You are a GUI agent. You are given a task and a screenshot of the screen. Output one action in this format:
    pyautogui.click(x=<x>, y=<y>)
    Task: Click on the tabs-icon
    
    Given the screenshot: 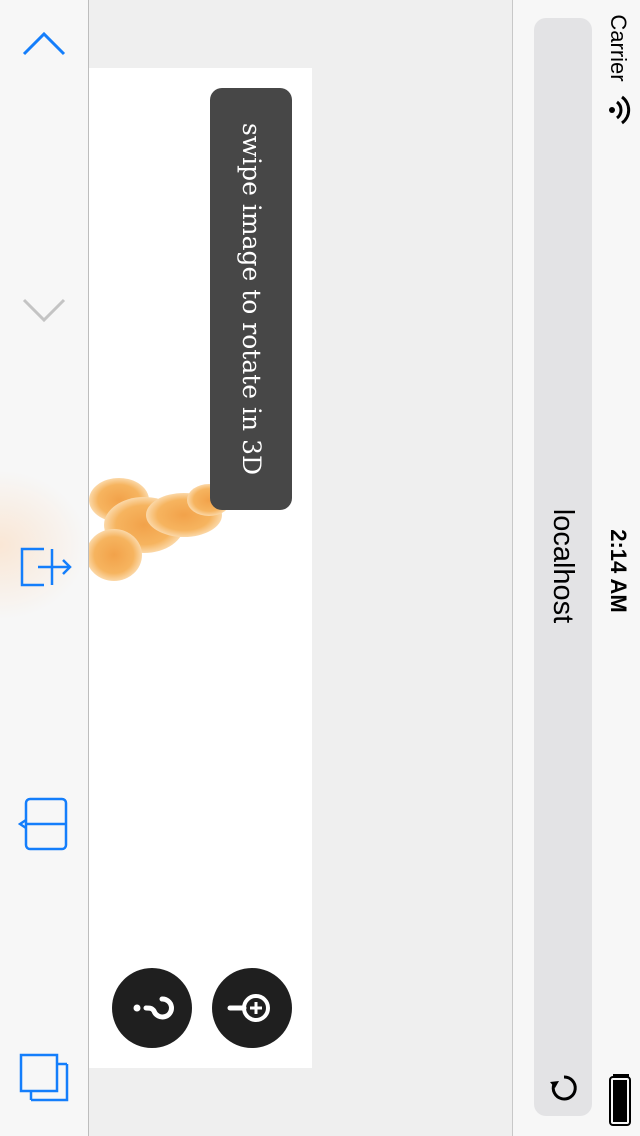 What is the action you would take?
    pyautogui.click(x=45, y=1079)
    